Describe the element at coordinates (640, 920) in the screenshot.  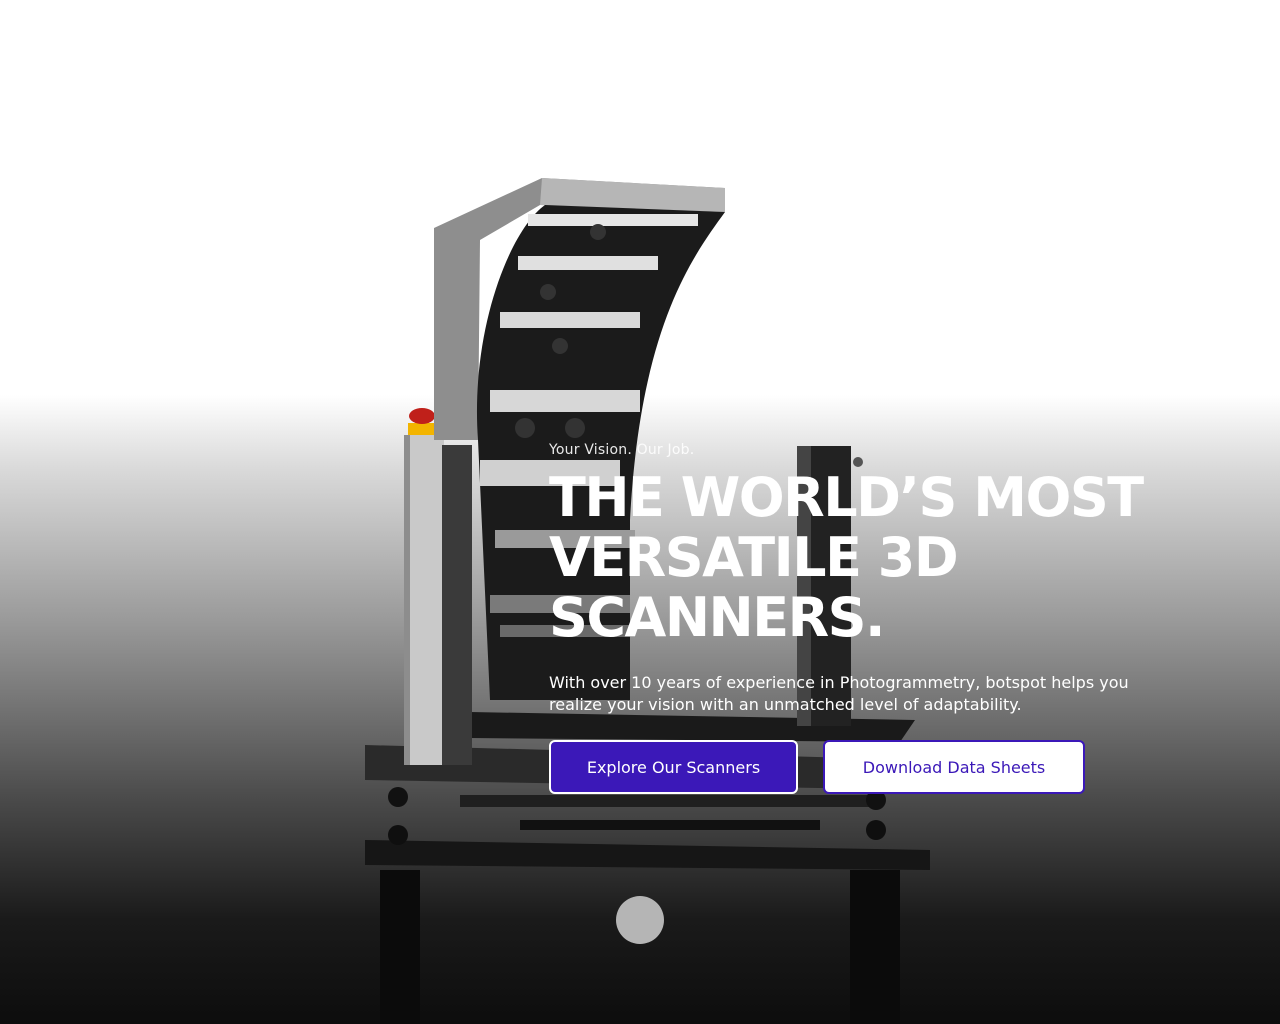
I see `circle-icon` at that location.